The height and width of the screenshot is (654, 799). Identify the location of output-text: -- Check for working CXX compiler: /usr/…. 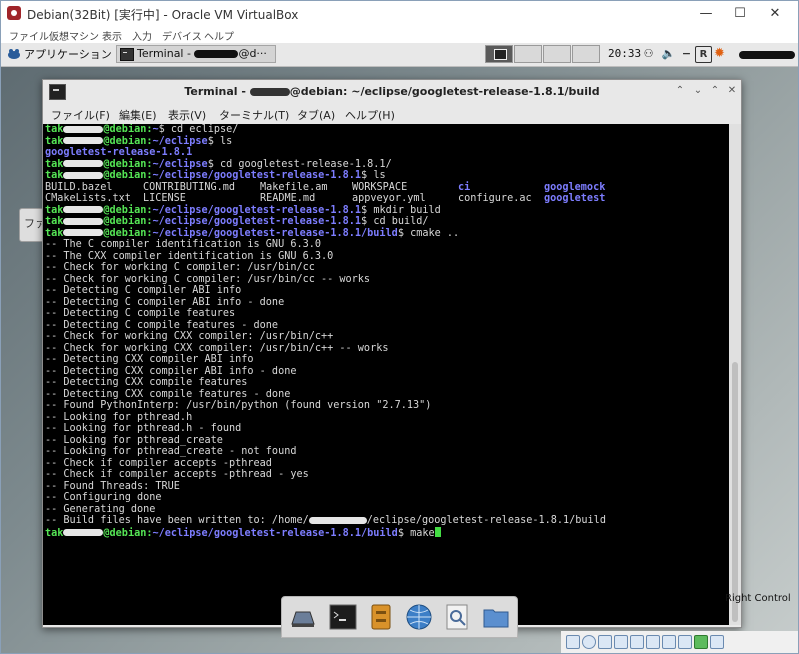
(189, 336).